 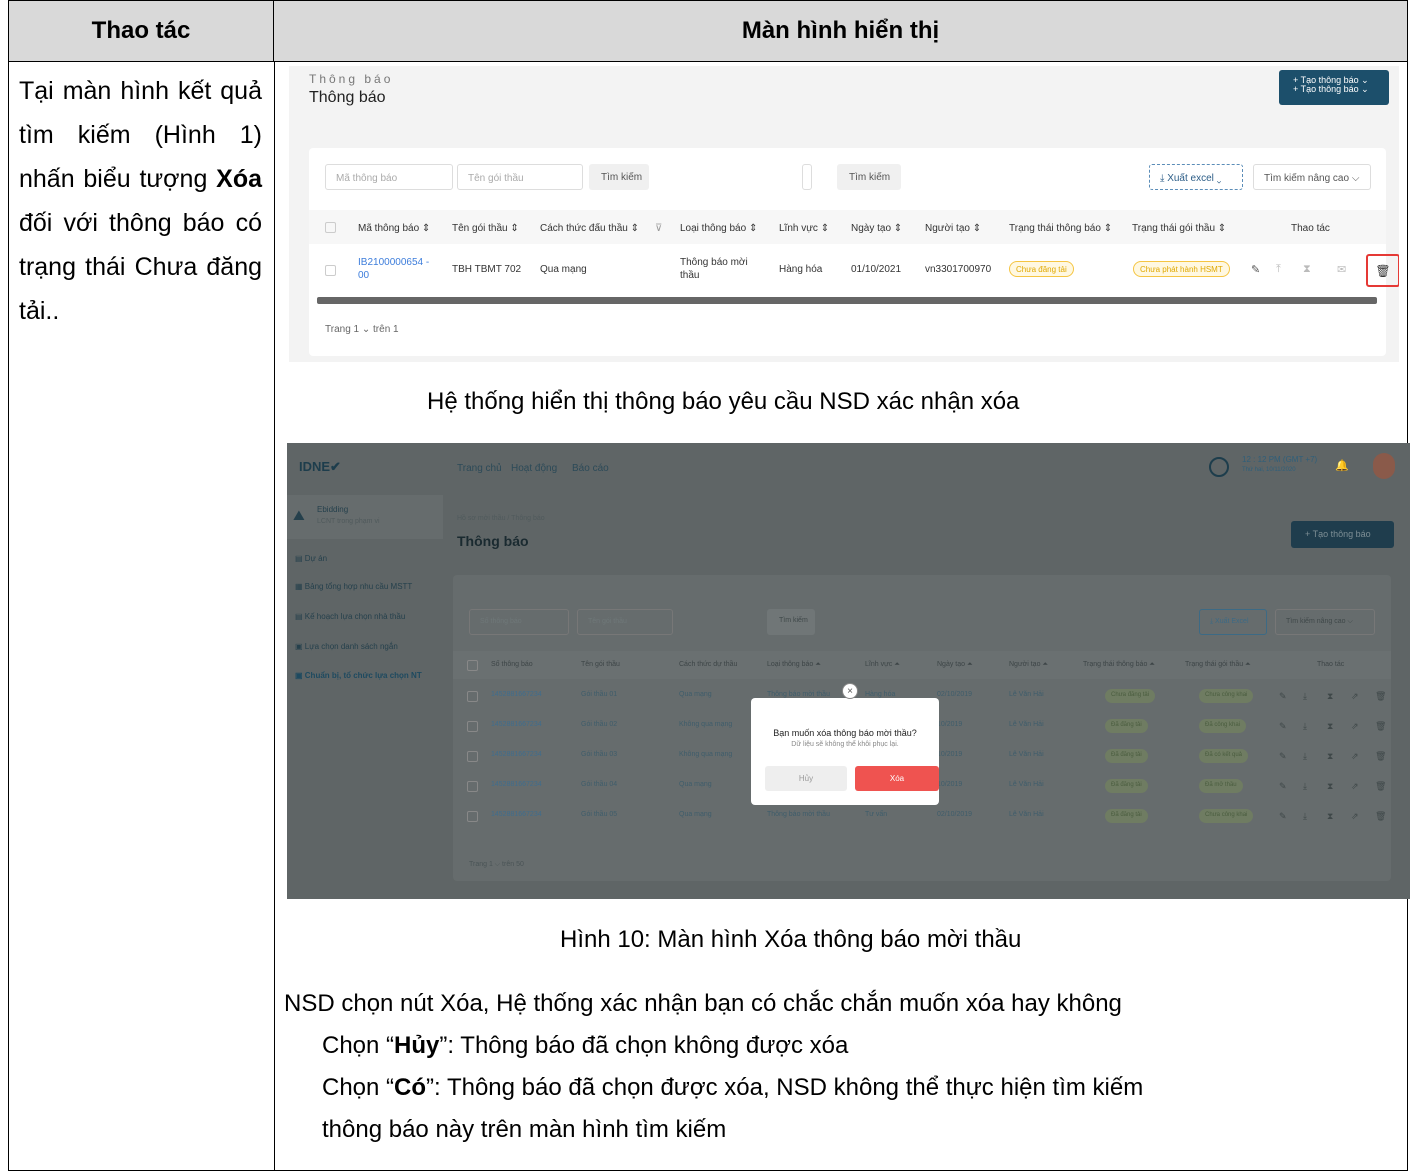 What do you see at coordinates (804, 228) in the screenshot?
I see `col-field: Lĩnh vực ⇕` at bounding box center [804, 228].